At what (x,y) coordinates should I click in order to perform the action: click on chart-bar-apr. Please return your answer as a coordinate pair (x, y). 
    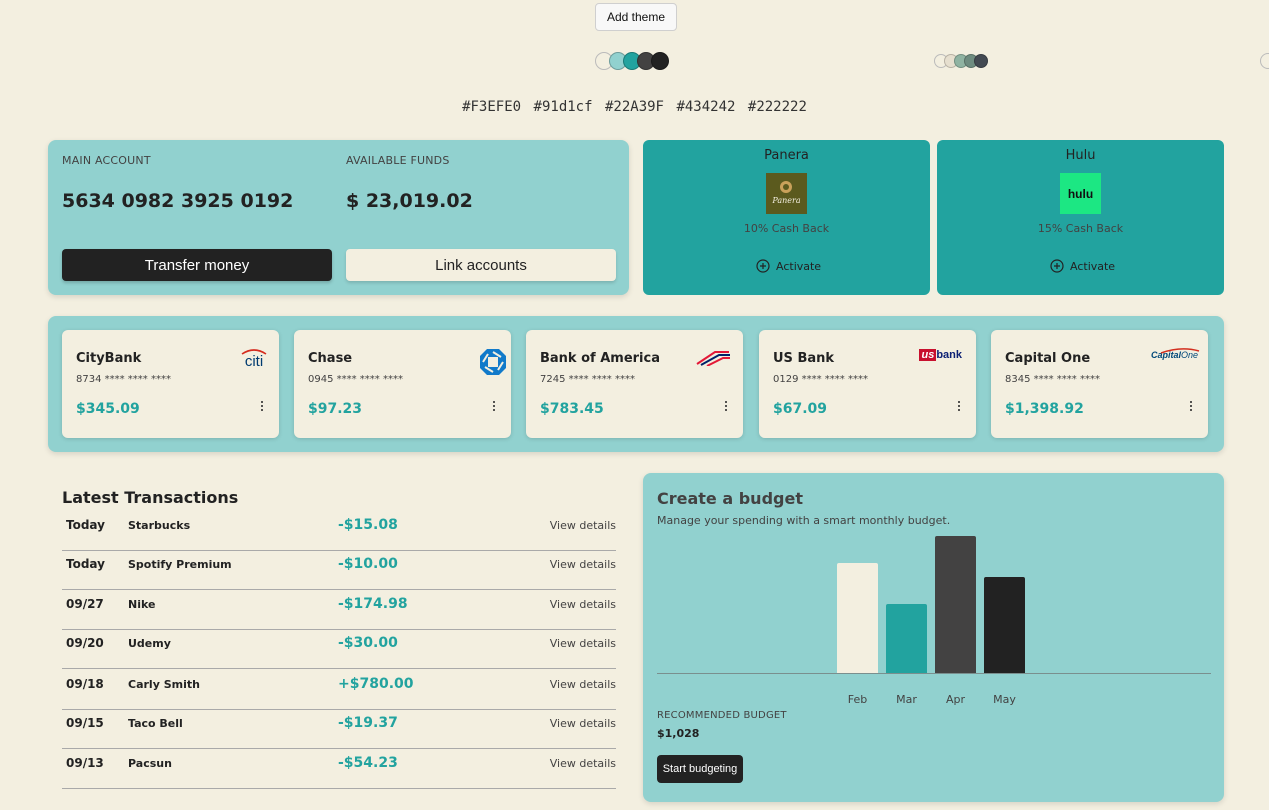
    Looking at the image, I should click on (955, 604).